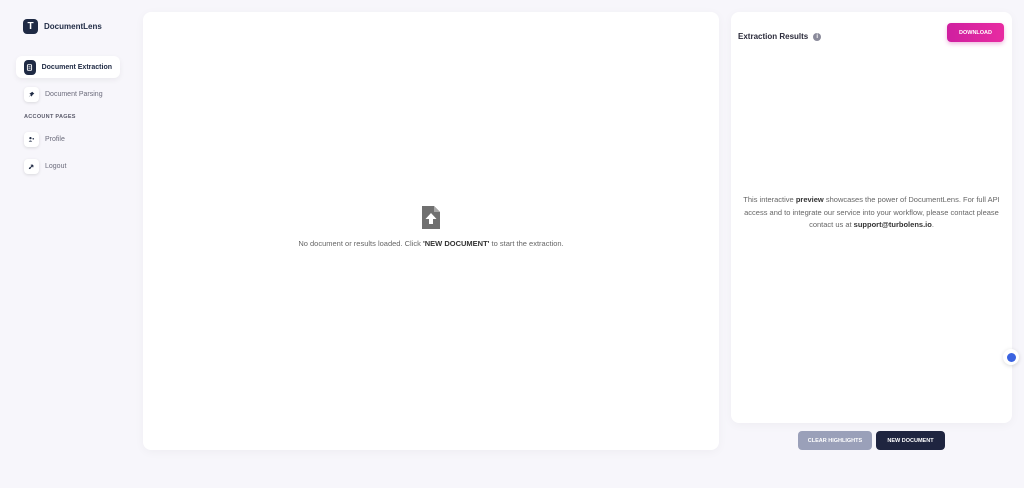 The width and height of the screenshot is (1024, 488). I want to click on chat-icon, so click(1011, 357).